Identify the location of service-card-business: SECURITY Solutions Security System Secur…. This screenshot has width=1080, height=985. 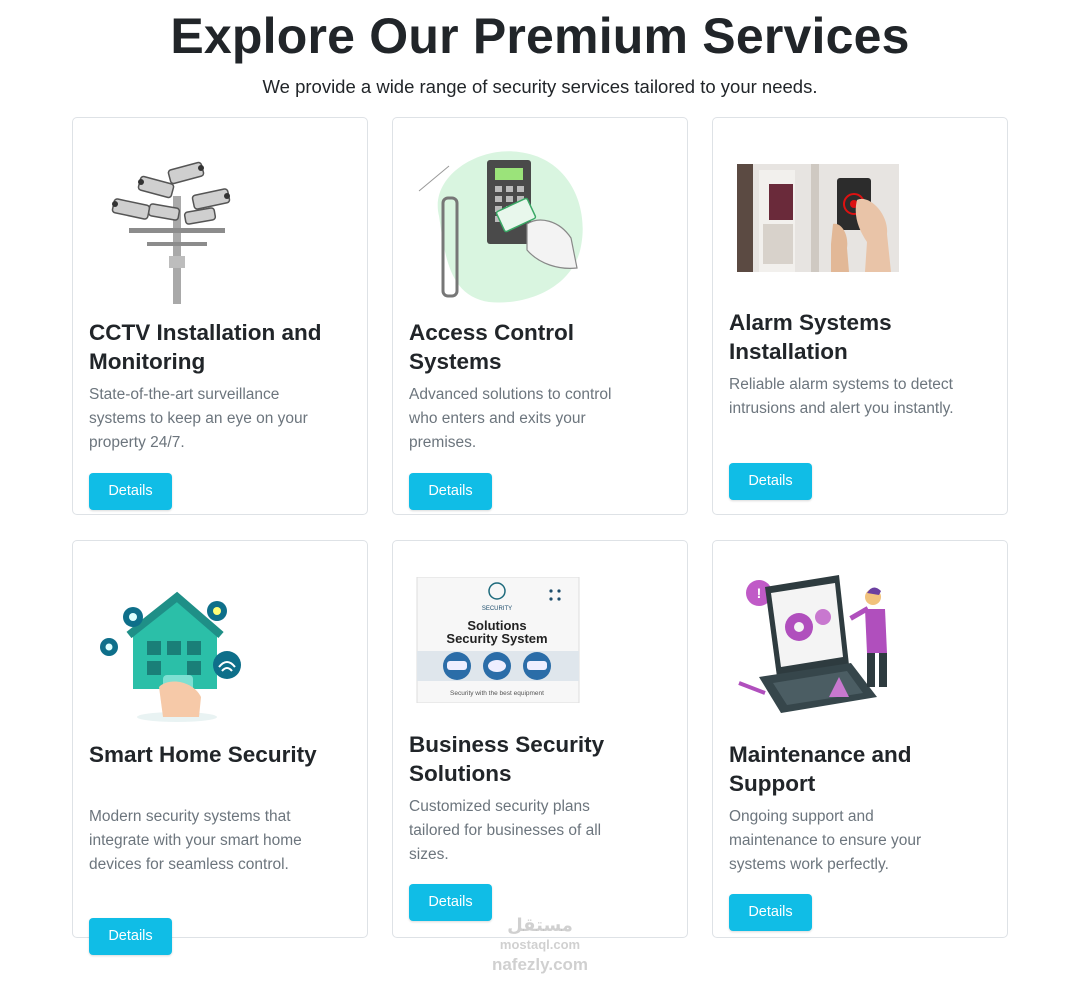
(540, 739).